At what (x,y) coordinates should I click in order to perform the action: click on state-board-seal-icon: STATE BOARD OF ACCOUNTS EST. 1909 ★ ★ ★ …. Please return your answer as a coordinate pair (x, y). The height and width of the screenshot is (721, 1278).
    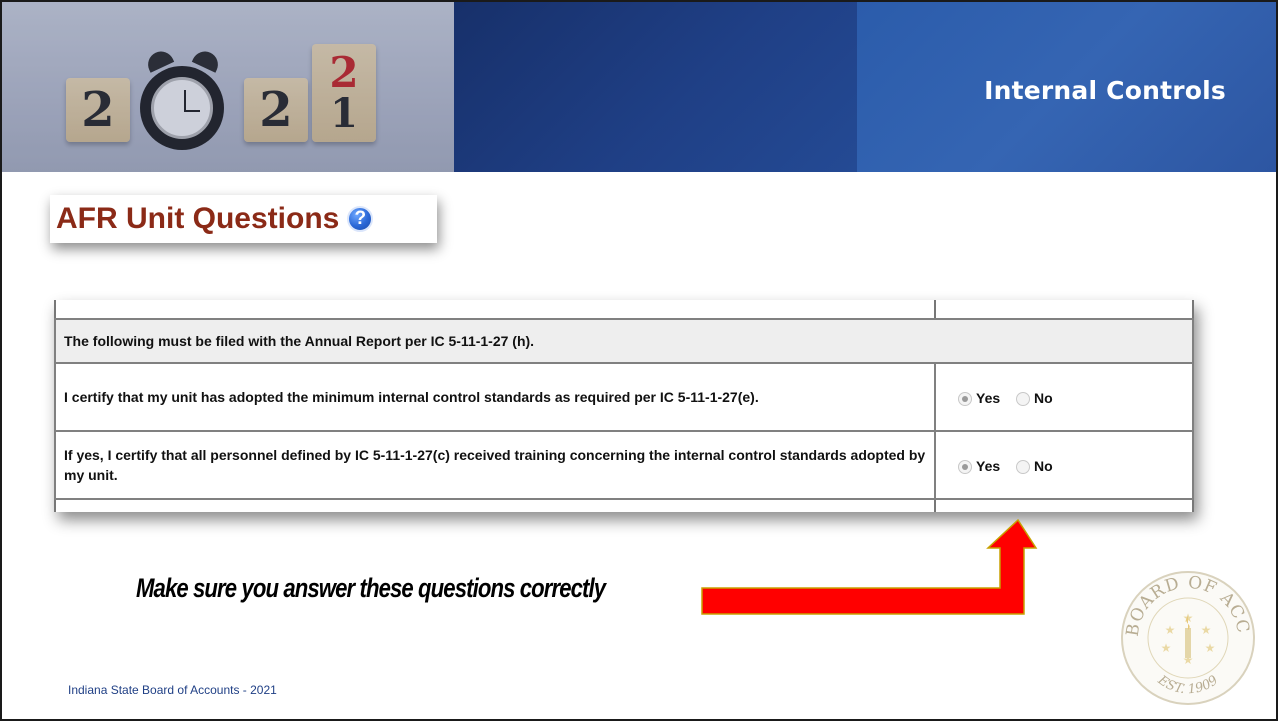
    Looking at the image, I should click on (1185, 635).